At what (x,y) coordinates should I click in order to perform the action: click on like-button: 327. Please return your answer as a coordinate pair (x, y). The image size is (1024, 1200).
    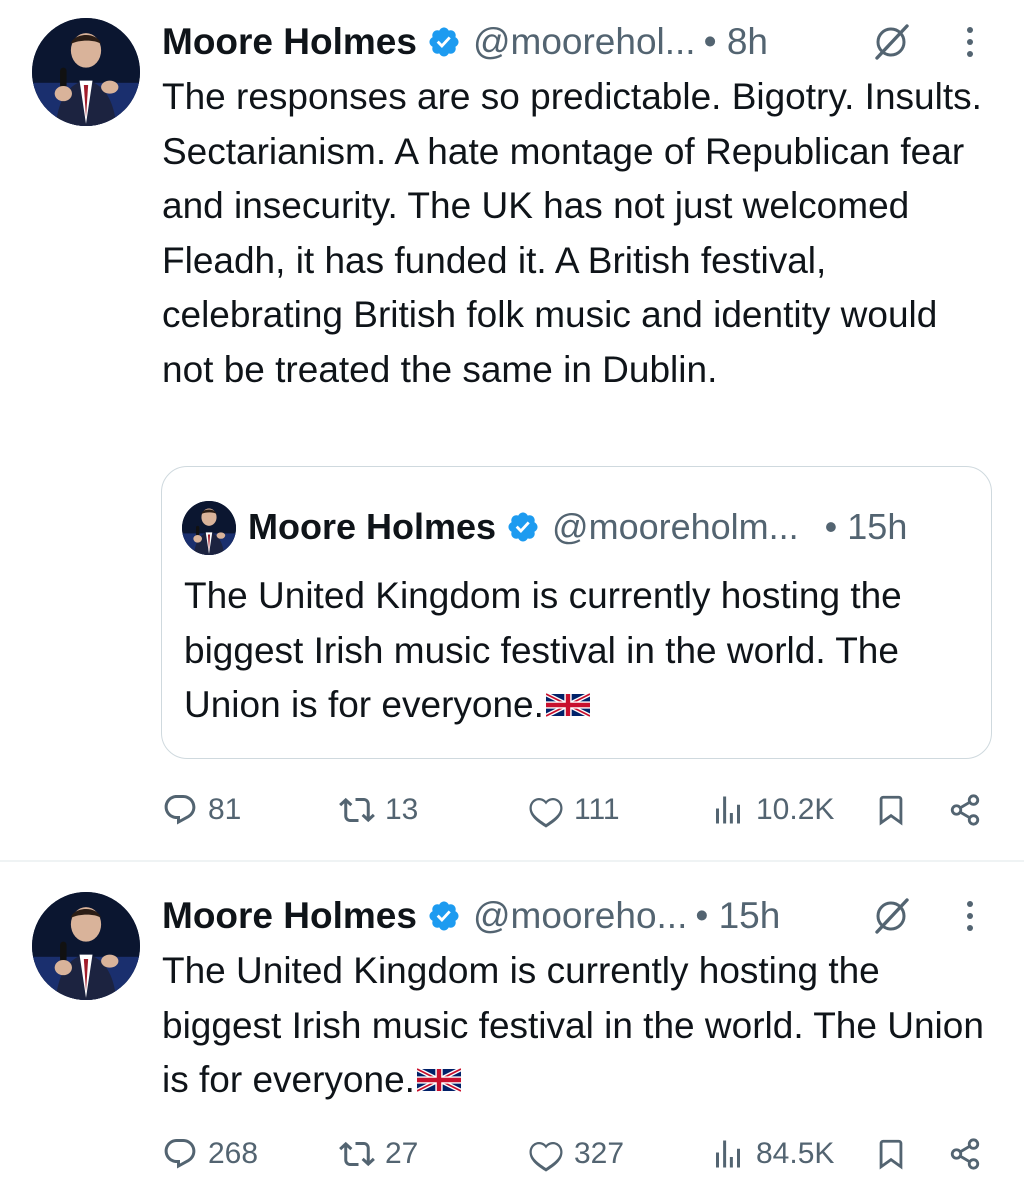
    Looking at the image, I should click on (576, 1154).